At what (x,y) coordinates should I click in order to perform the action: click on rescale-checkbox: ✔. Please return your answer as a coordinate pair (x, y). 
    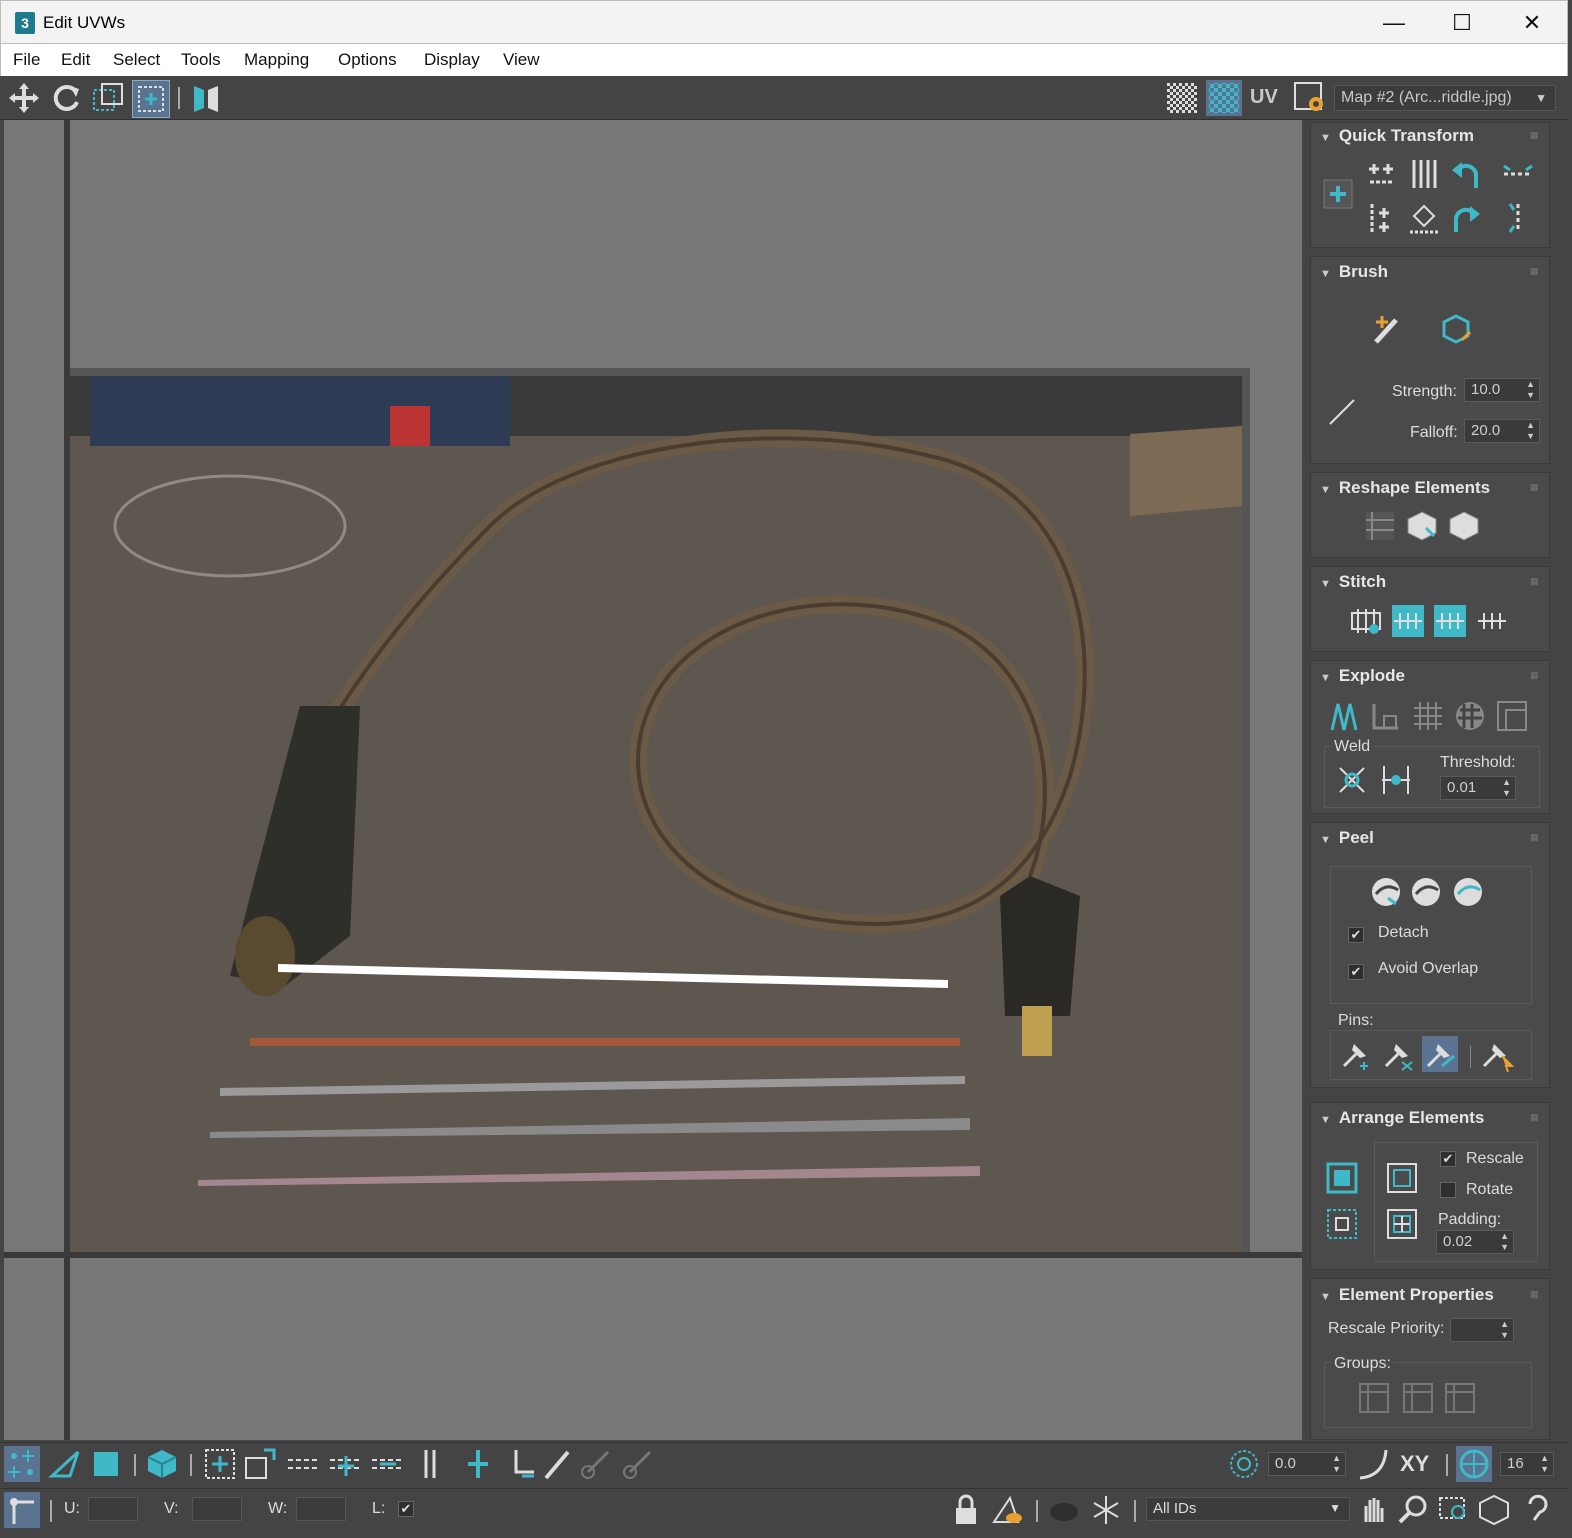
    Looking at the image, I should click on (1448, 1159).